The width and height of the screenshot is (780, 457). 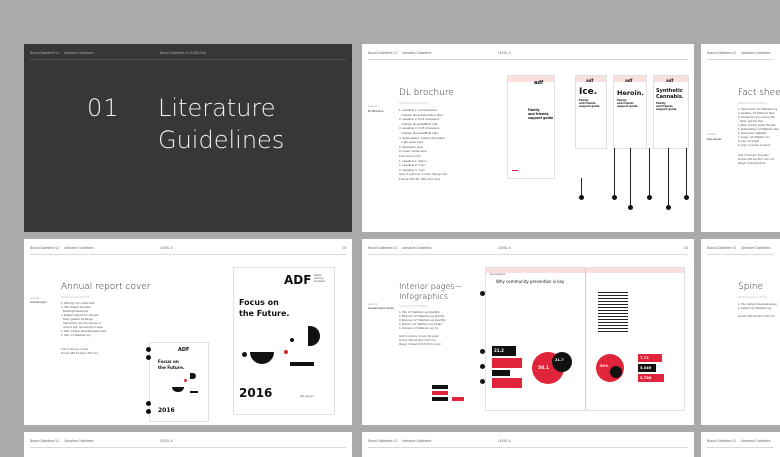 I want to click on text-block, so click(x=613, y=313).